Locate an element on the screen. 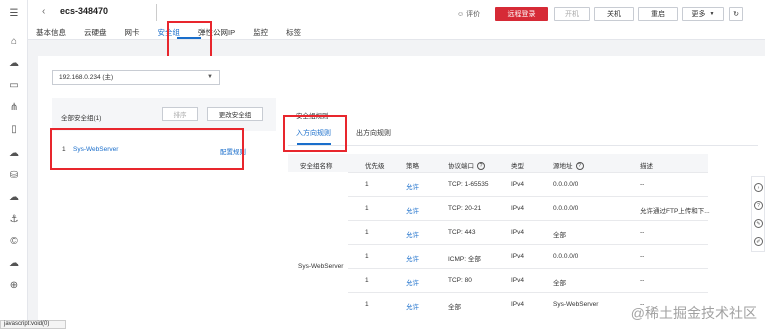 This screenshot has height=329, width=765. disk-icon: ▯ is located at coordinates (14, 129).